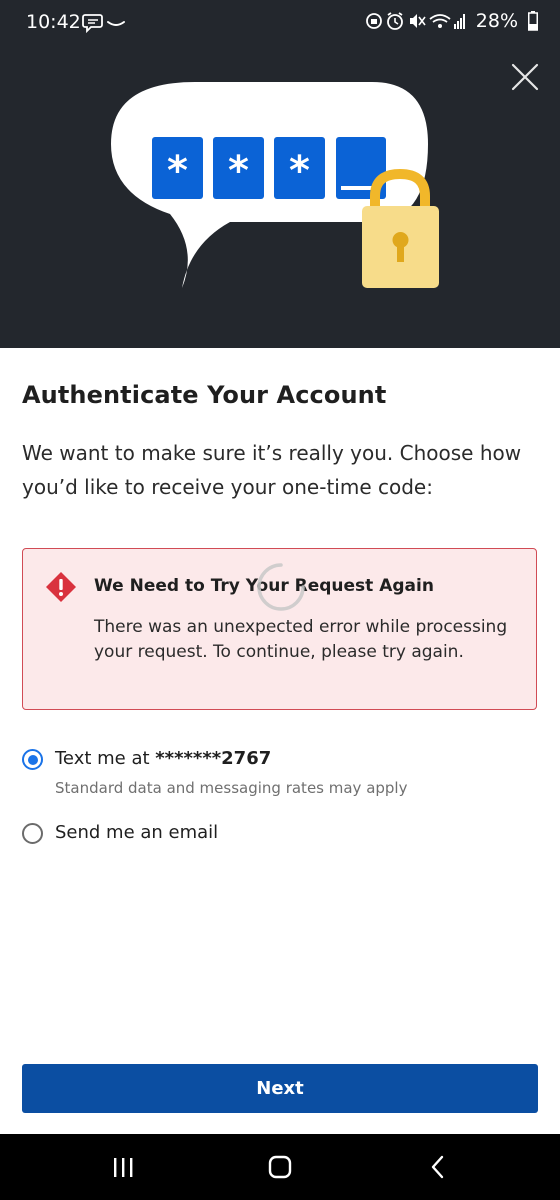  What do you see at coordinates (204, 395) in the screenshot?
I see `page-title: Authenticate Your Account` at bounding box center [204, 395].